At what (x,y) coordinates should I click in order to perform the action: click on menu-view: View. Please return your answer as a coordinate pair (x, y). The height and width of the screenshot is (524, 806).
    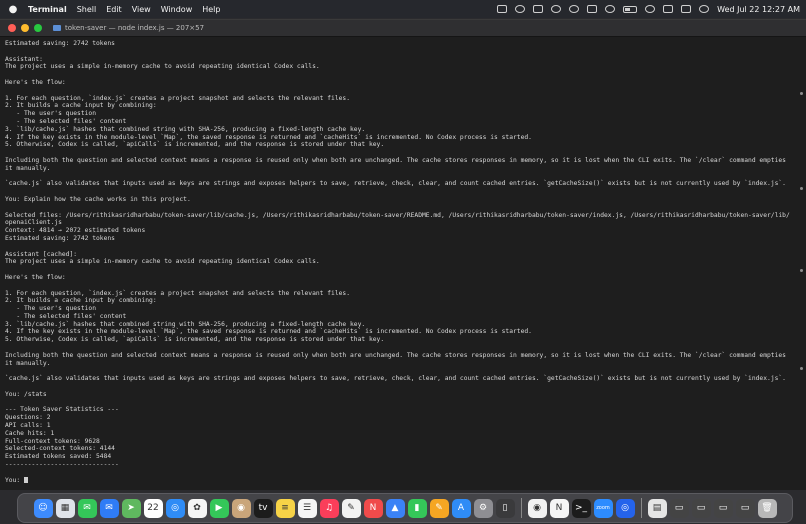
    Looking at the image, I should click on (141, 9).